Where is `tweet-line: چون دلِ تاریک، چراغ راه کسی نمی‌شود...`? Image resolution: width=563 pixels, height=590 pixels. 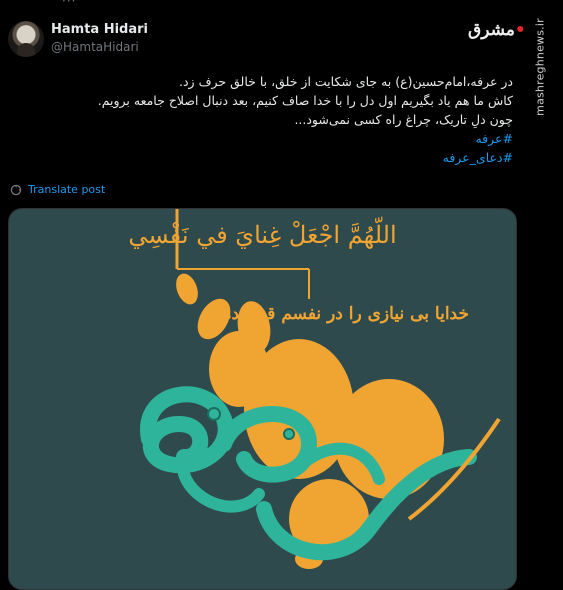 tweet-line: چون دلِ تاریک، چراغ راه کسی نمی‌شود... is located at coordinates (403, 119).